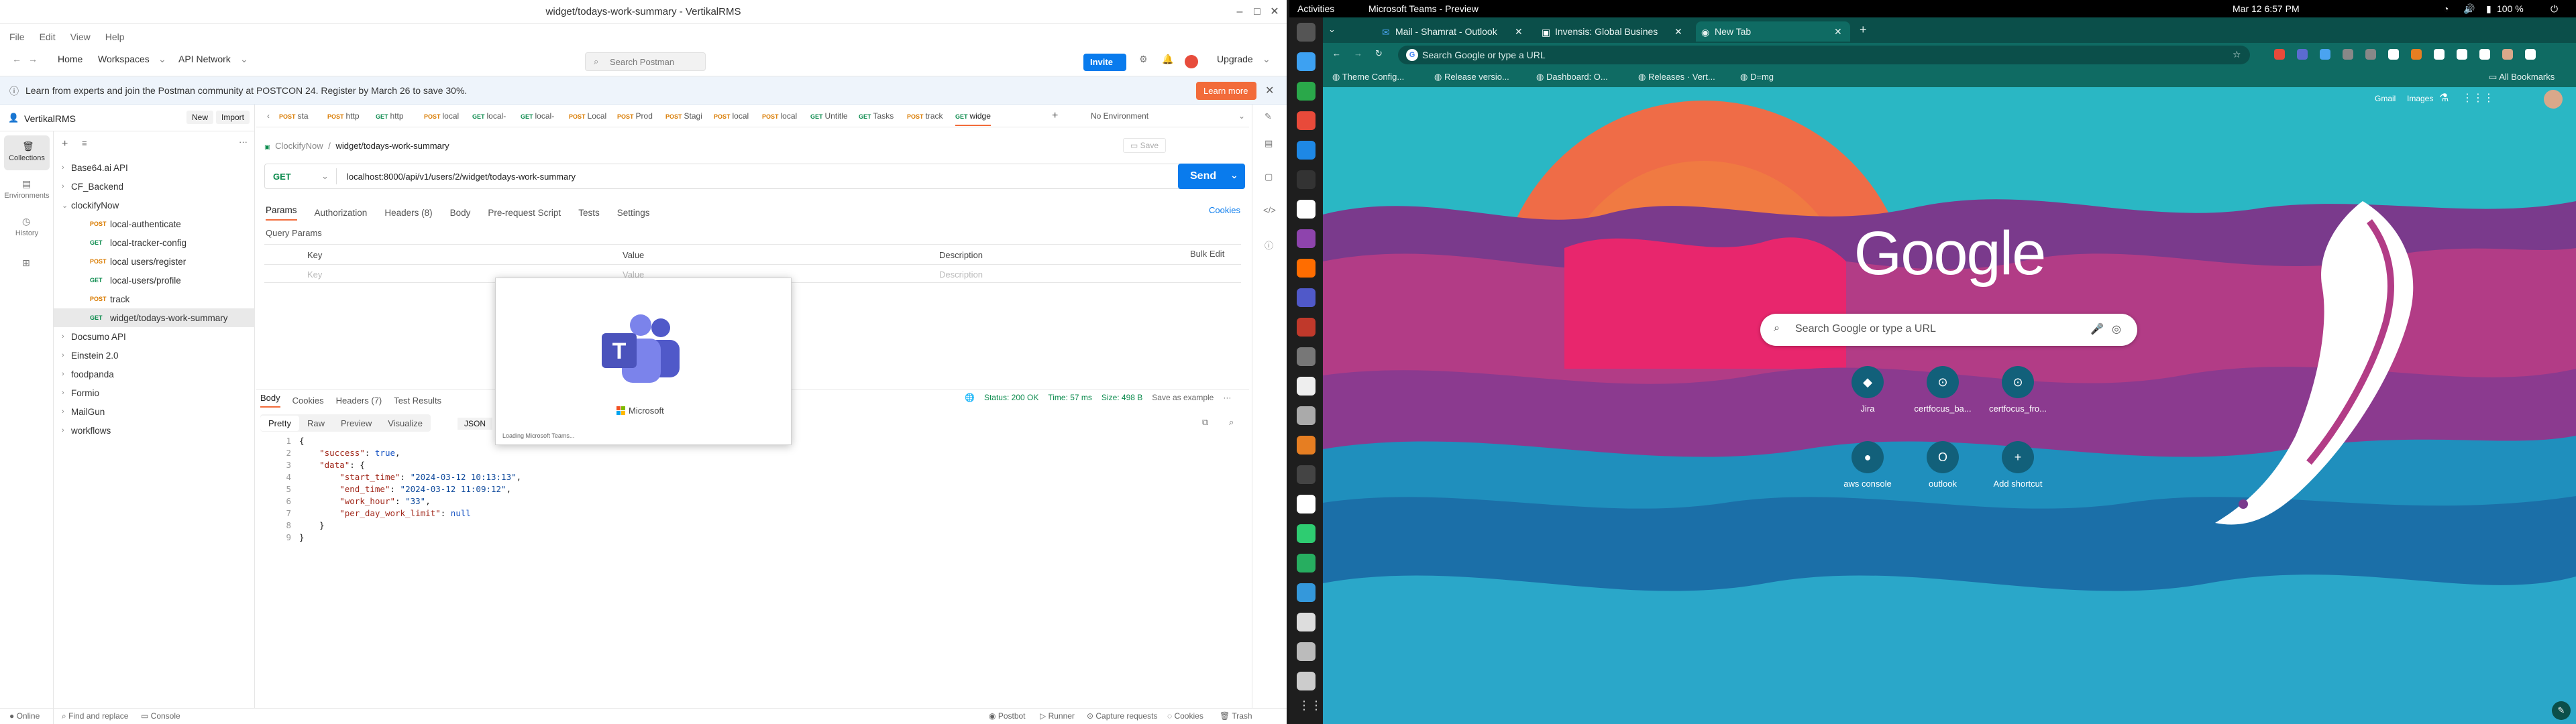  I want to click on postbot-button: ◉ Postbot, so click(1007, 716).